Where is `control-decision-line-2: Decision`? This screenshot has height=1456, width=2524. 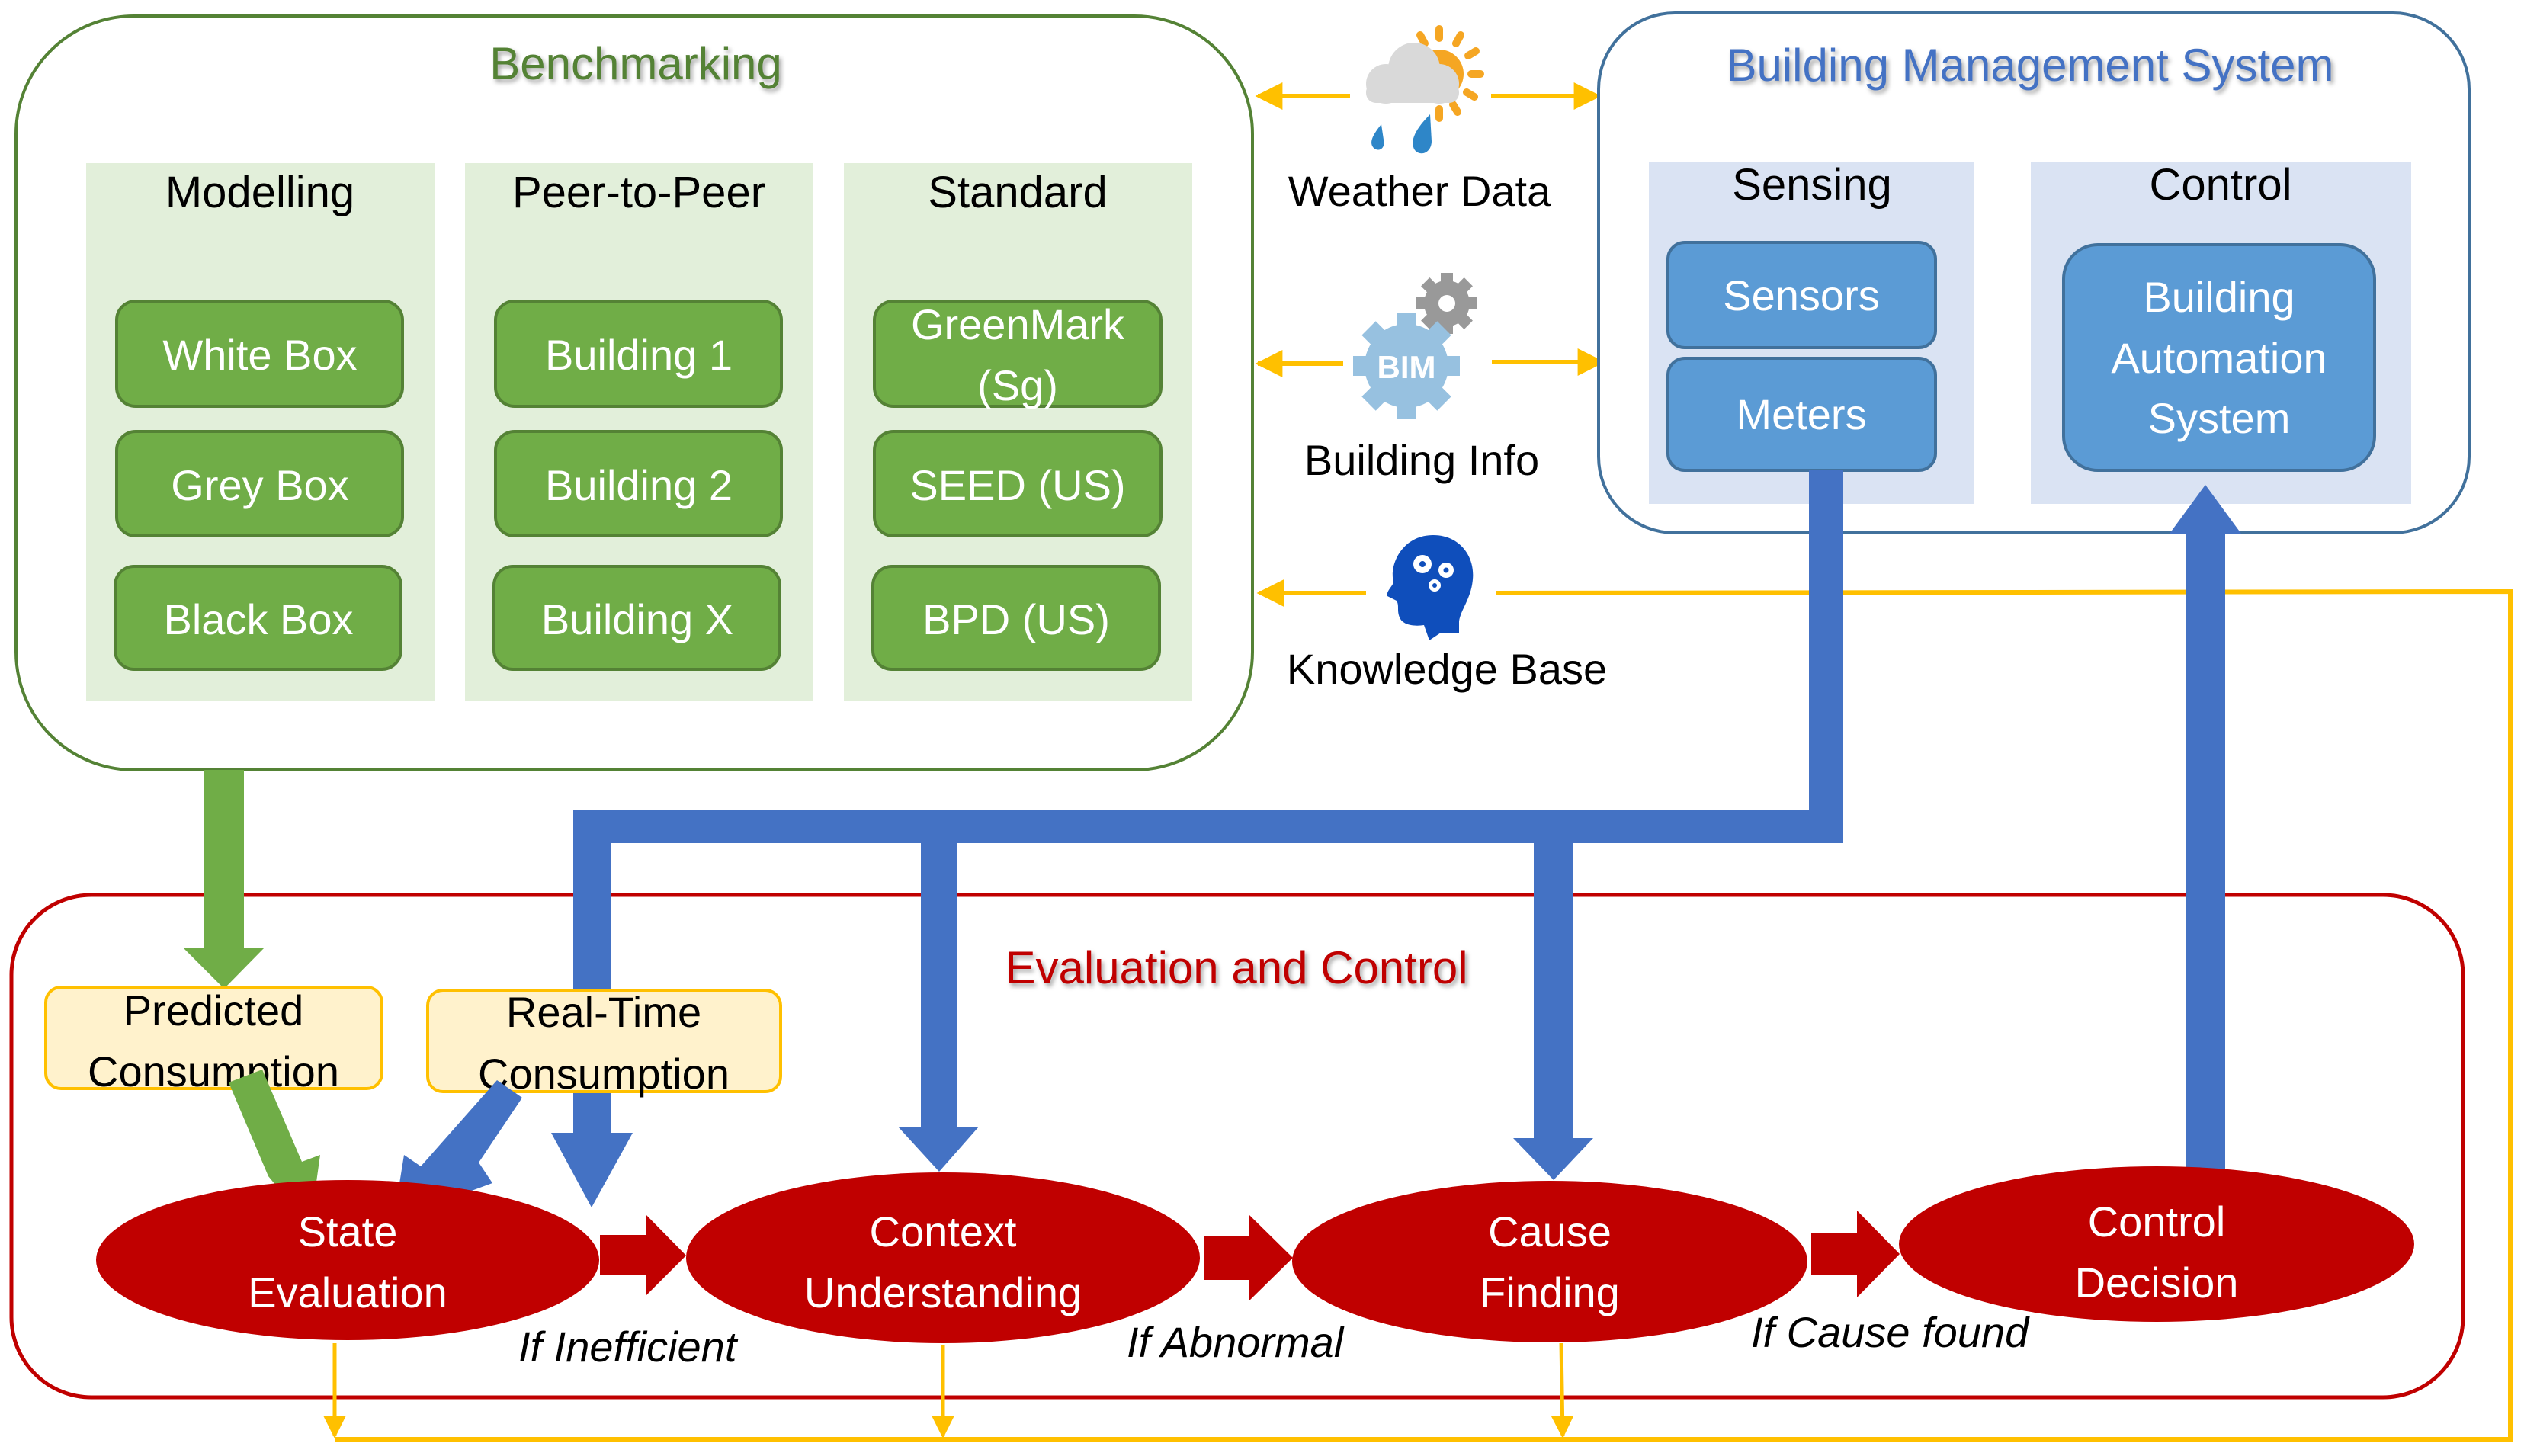
control-decision-line-2: Decision is located at coordinates (2157, 1283).